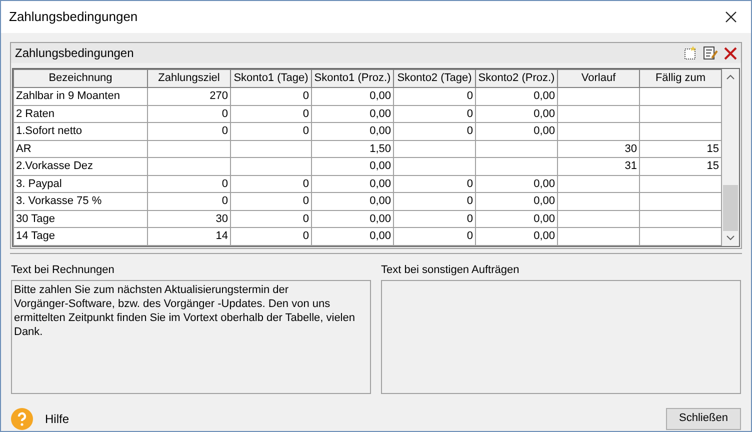  Describe the element at coordinates (271, 79) in the screenshot. I see `column-header: Skonto1 (Tage)` at that location.